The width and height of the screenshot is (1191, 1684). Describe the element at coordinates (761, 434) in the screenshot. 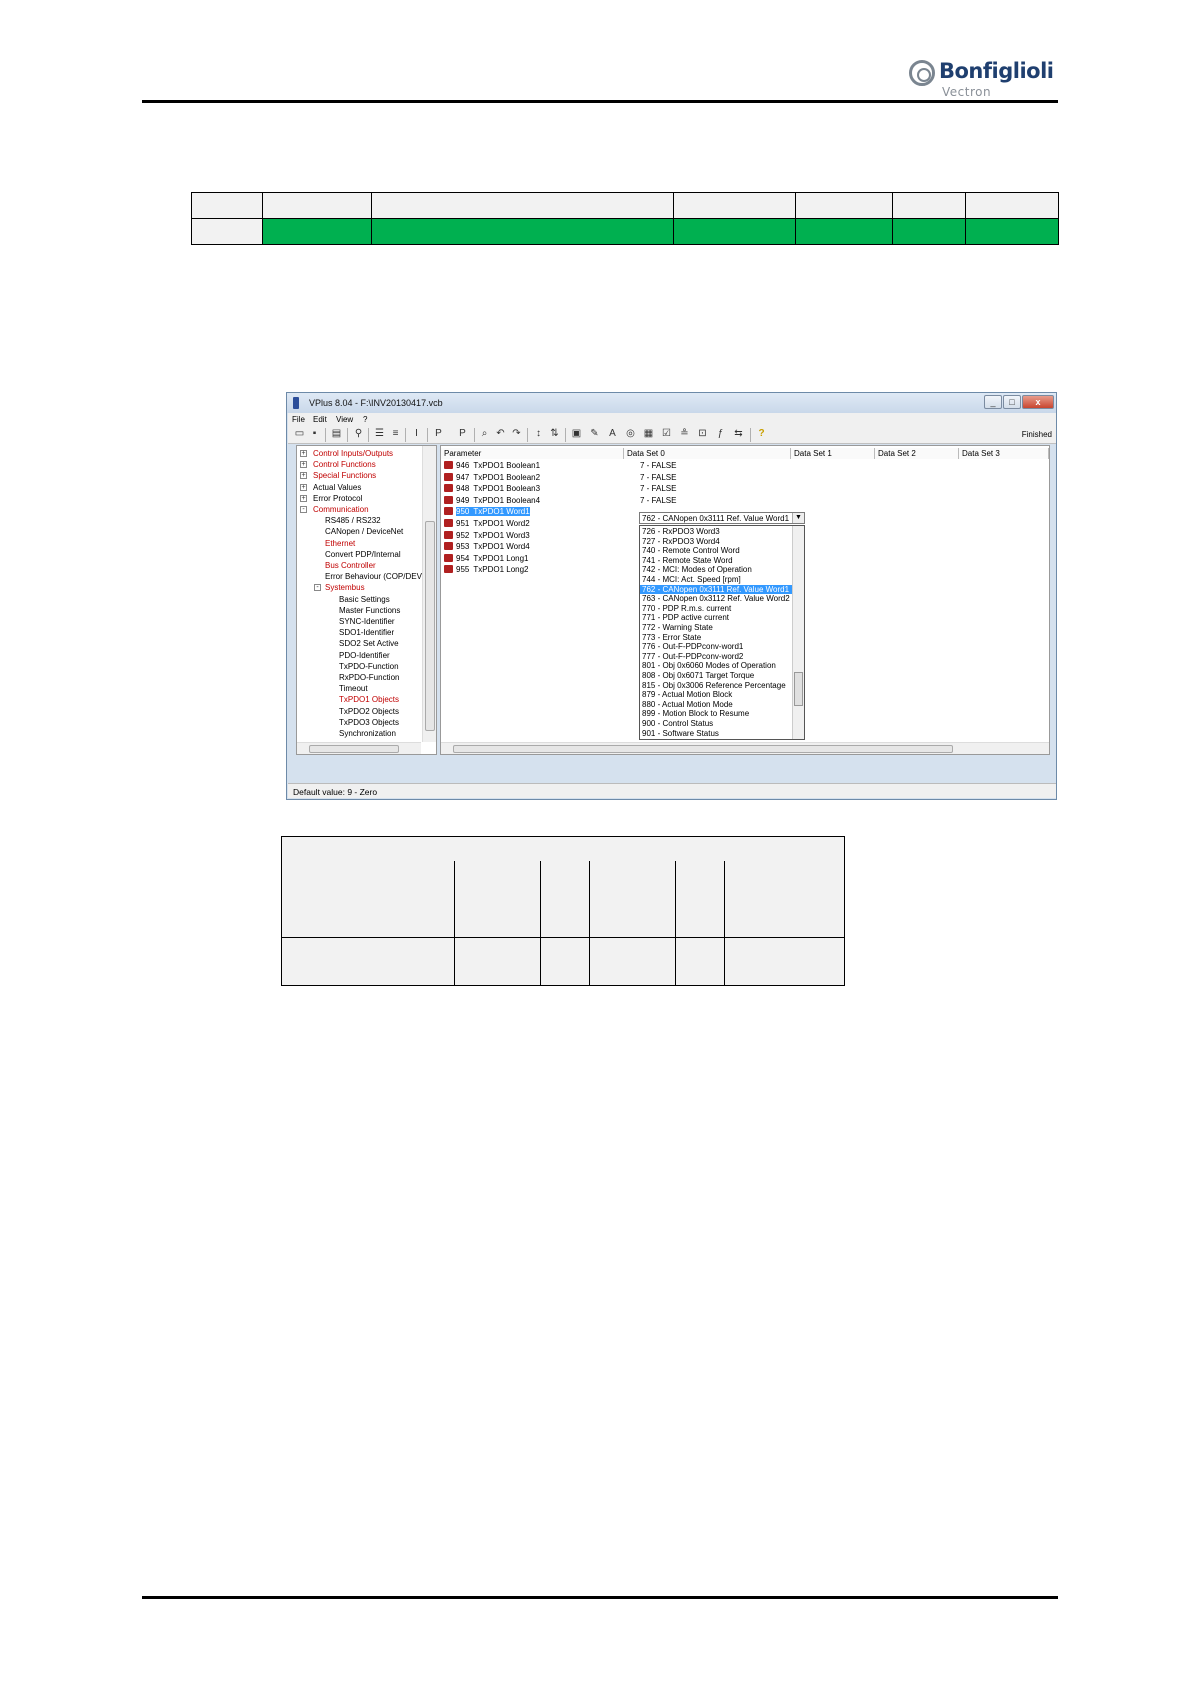

I see `help-icon: ?` at that location.